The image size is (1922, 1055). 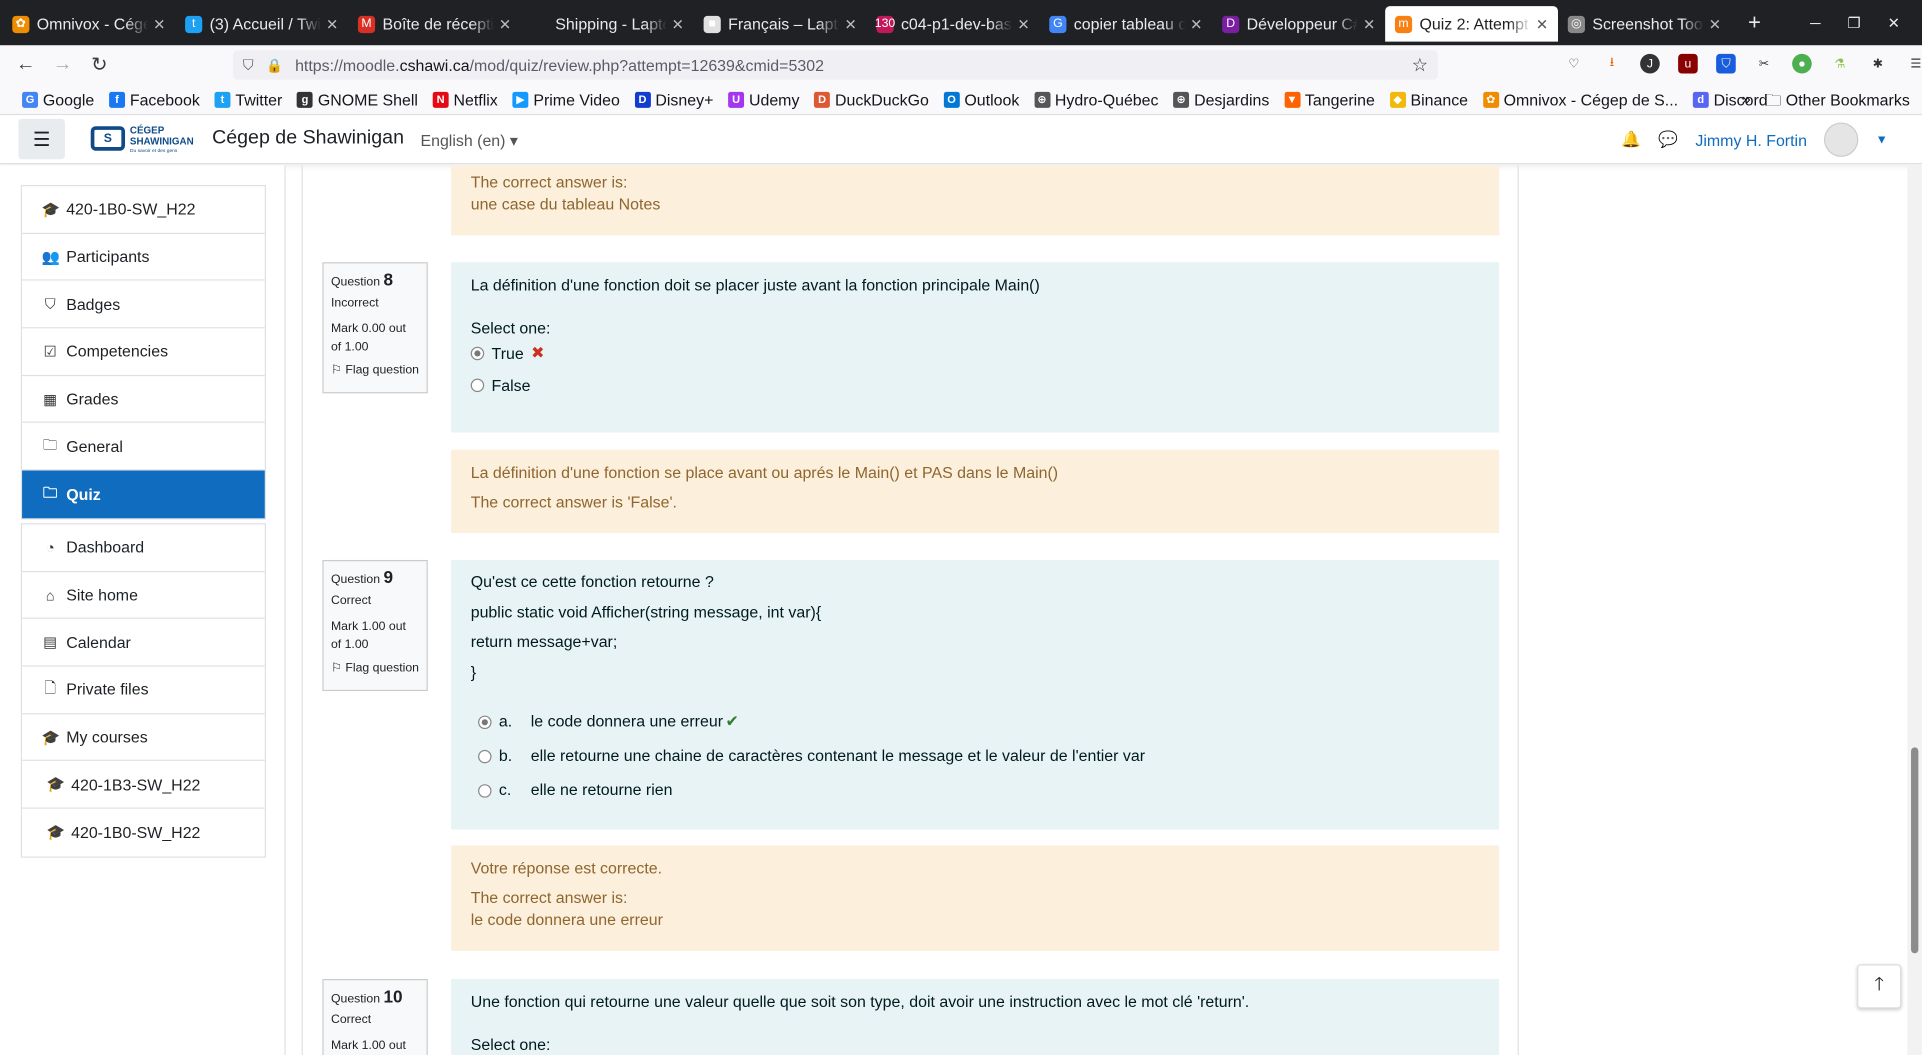 I want to click on answer-option-false: False, so click(x=975, y=385).